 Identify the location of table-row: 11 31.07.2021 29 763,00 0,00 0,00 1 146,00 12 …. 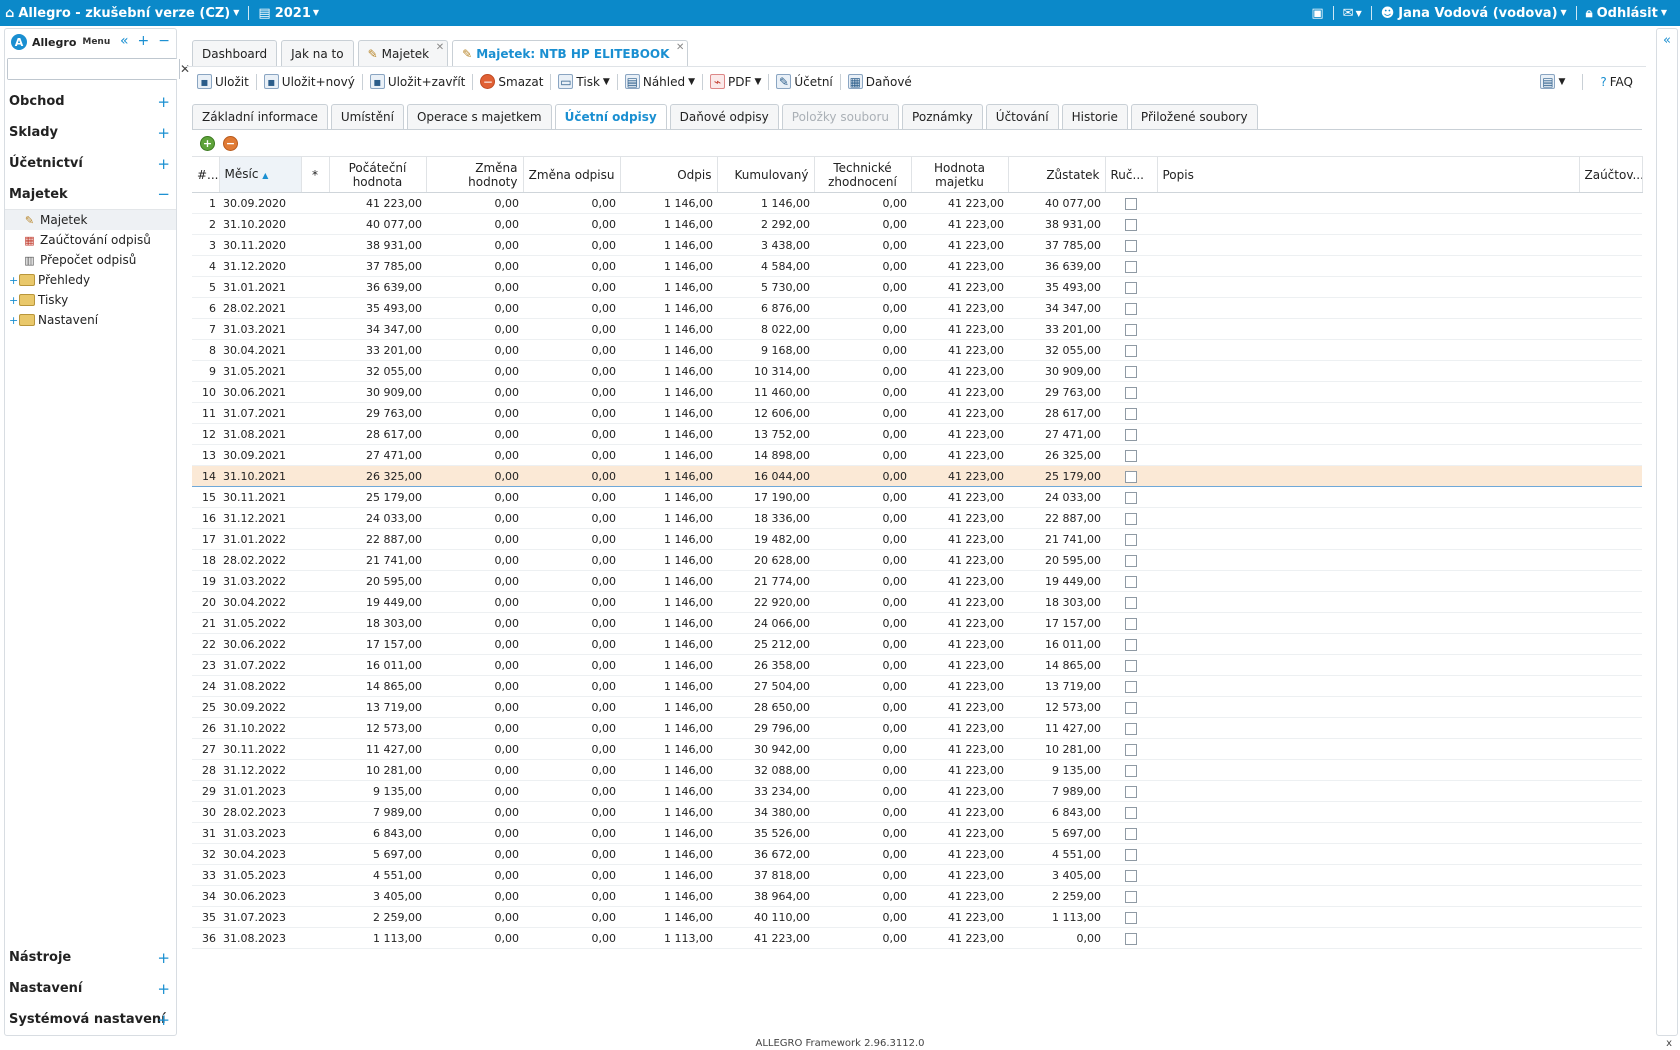
(917, 413).